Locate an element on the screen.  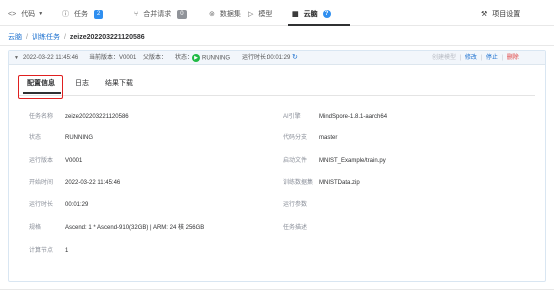
status-indicator: ▶ RUNNING is located at coordinates (211, 58).